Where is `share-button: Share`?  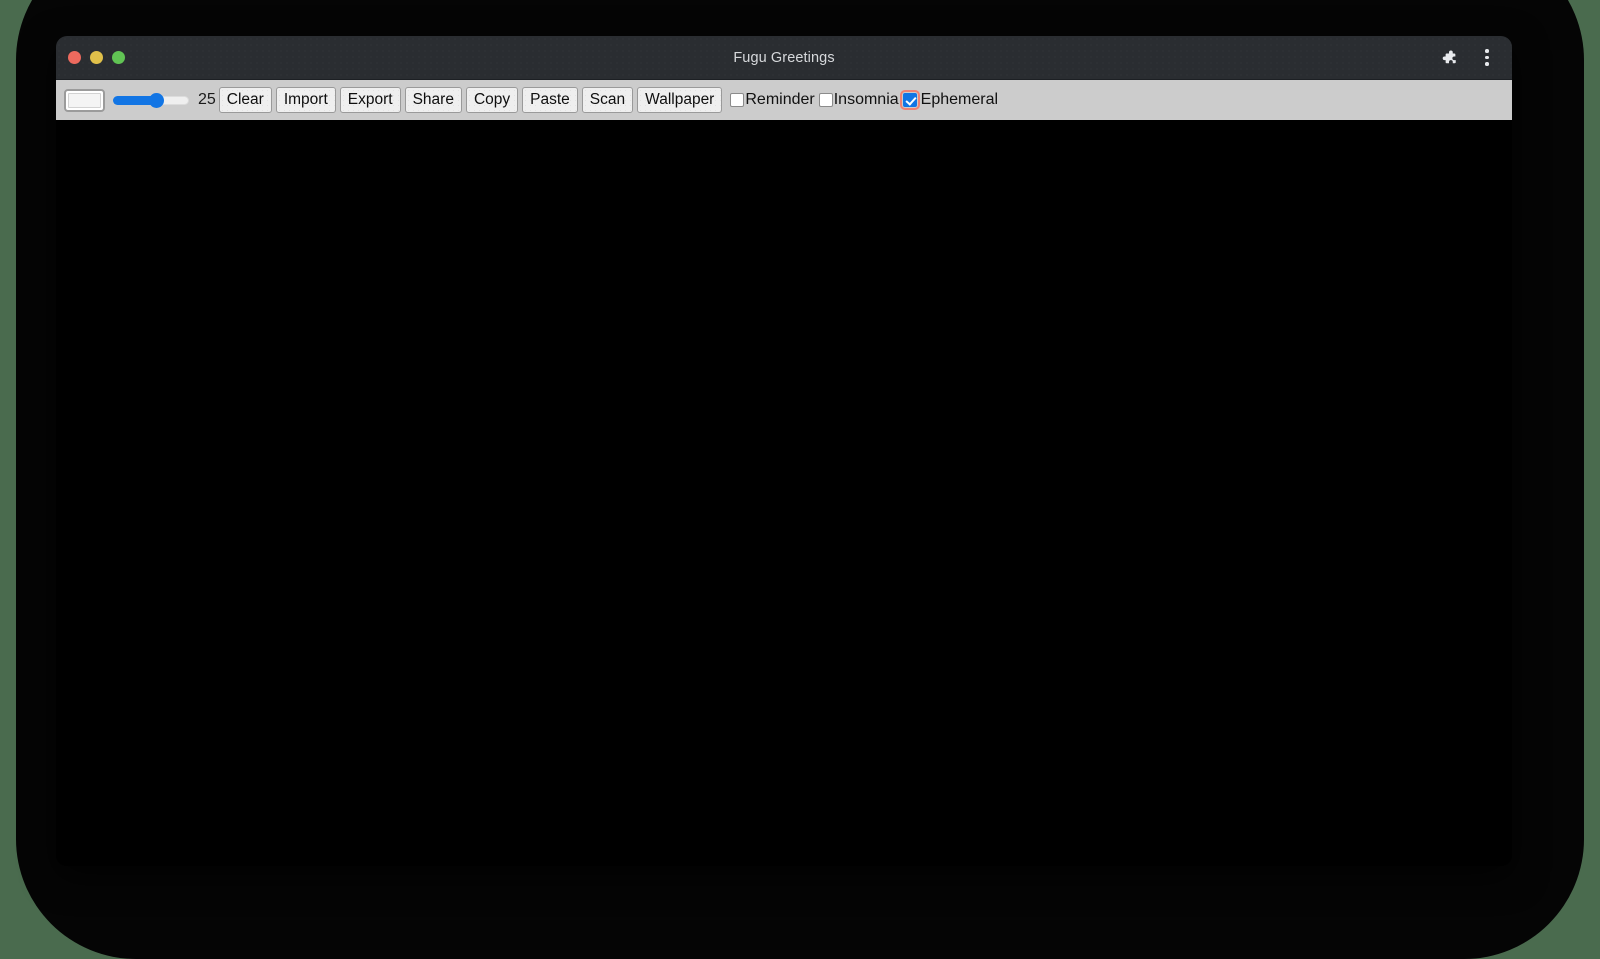
share-button: Share is located at coordinates (433, 100).